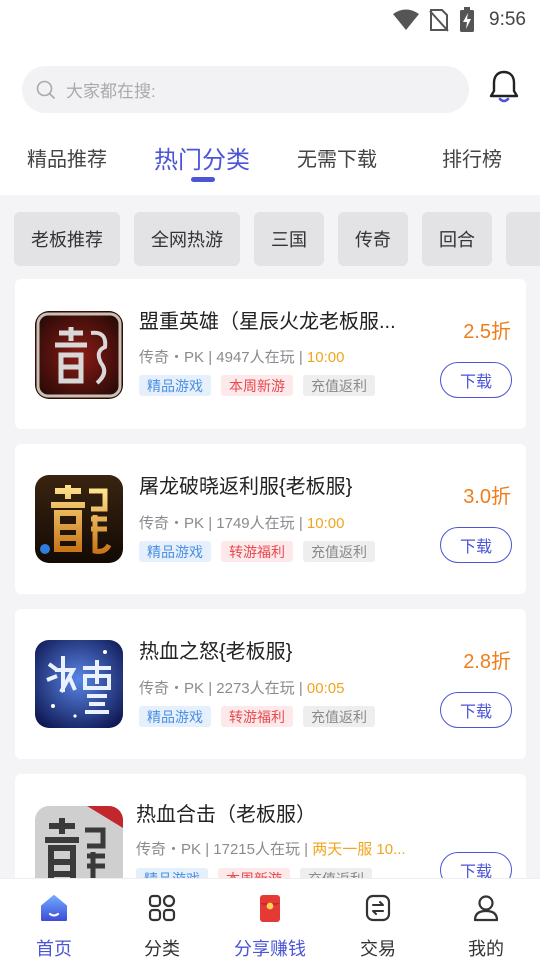  I want to click on dragon-game-icon, so click(79, 355).